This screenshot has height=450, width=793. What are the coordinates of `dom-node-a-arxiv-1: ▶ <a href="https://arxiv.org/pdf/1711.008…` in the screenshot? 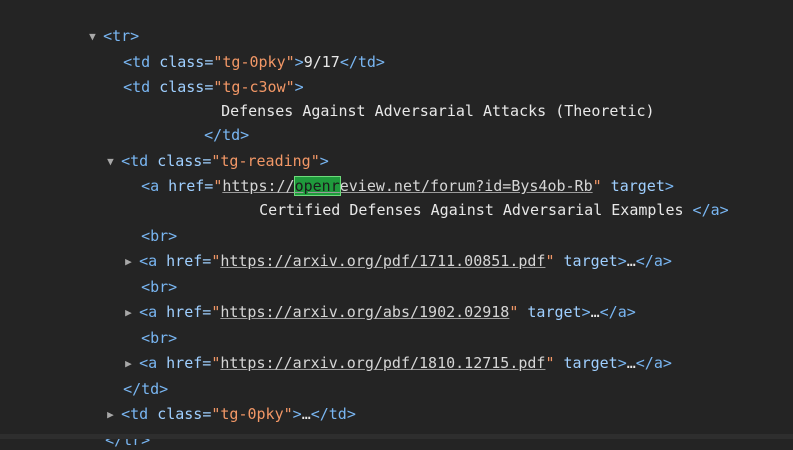 It's located at (389, 250).